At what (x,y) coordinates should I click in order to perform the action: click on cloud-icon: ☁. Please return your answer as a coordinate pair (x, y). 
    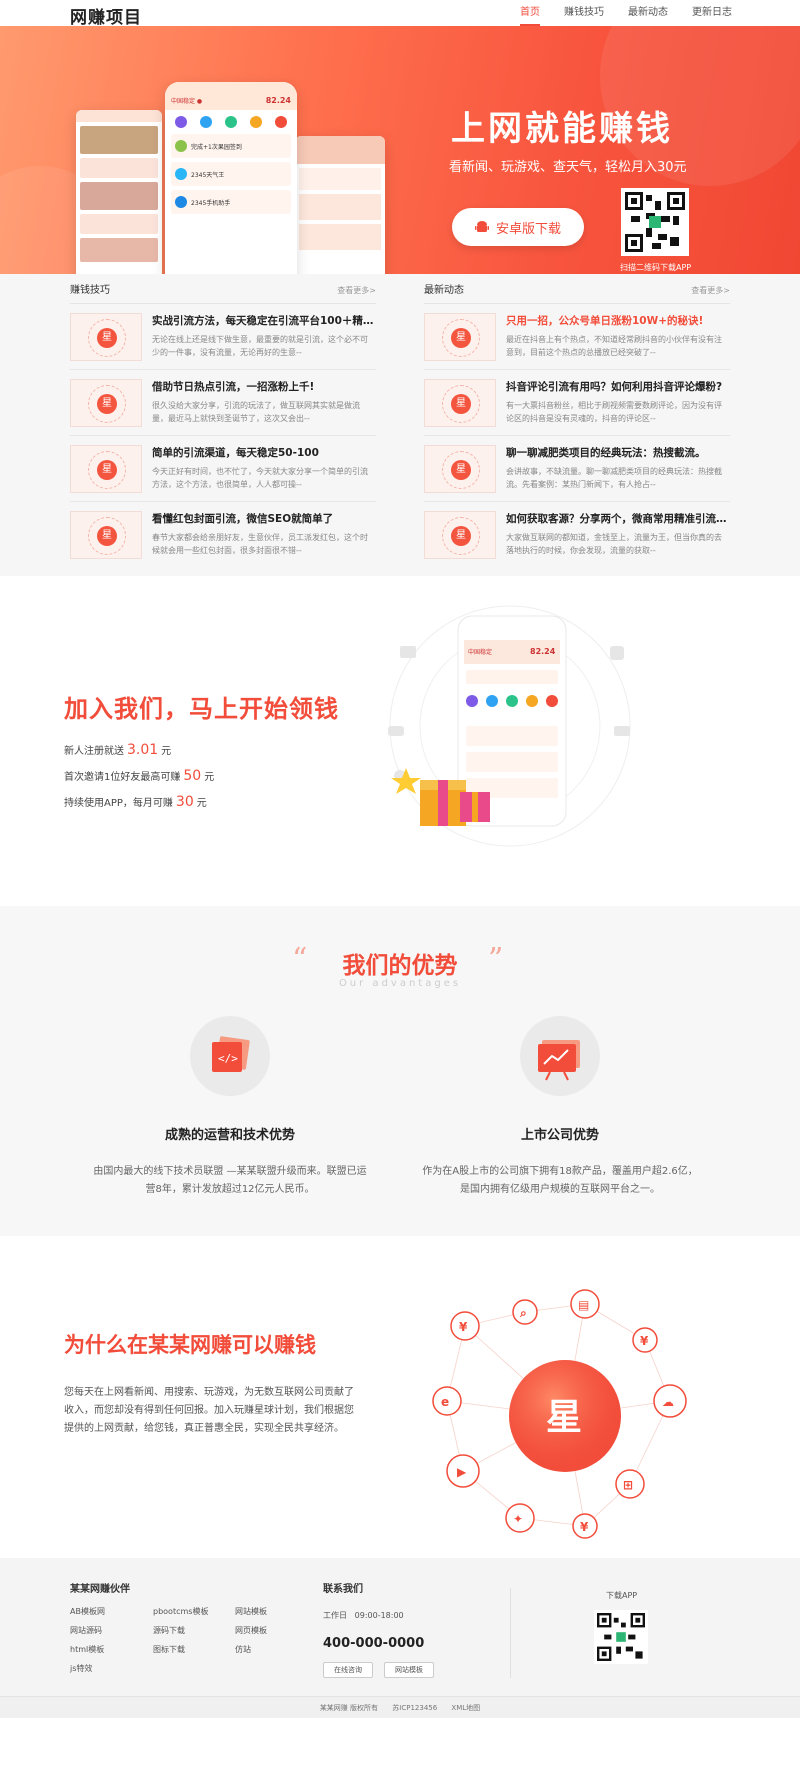
    Looking at the image, I should click on (668, 1402).